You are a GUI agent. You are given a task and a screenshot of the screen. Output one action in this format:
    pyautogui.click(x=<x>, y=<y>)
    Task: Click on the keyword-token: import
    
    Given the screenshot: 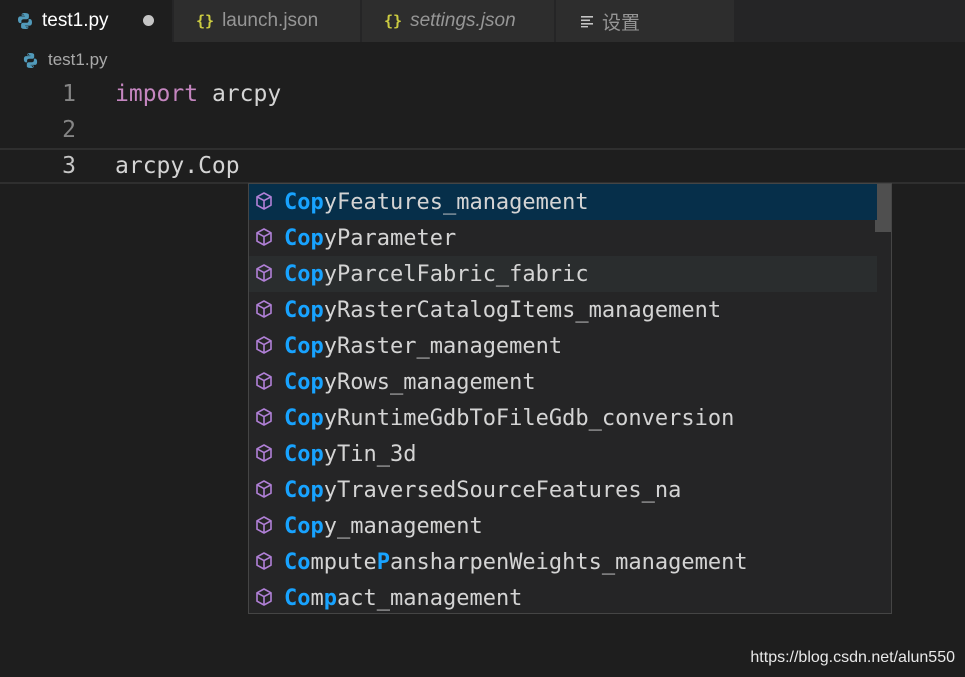 What is the action you would take?
    pyautogui.click(x=157, y=94)
    